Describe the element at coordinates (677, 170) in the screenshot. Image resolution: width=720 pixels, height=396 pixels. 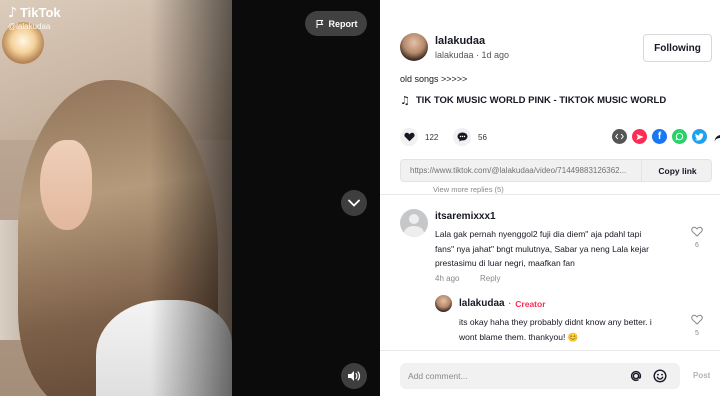
I see `copy-link-button: Copy link` at that location.